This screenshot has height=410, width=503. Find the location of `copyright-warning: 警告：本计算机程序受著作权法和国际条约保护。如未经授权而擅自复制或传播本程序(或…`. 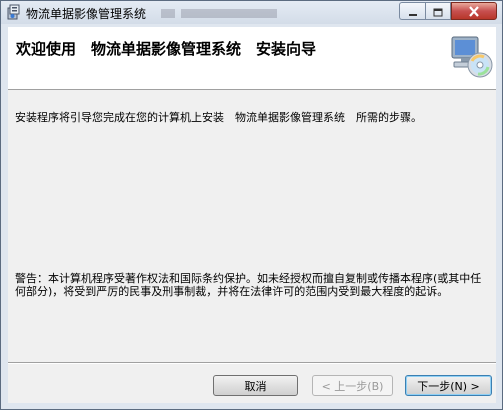

copyright-warning: 警告：本计算机程序受著作权法和国际条约保护。如未经授权而擅自复制或传播本程序(或… is located at coordinates (248, 285).